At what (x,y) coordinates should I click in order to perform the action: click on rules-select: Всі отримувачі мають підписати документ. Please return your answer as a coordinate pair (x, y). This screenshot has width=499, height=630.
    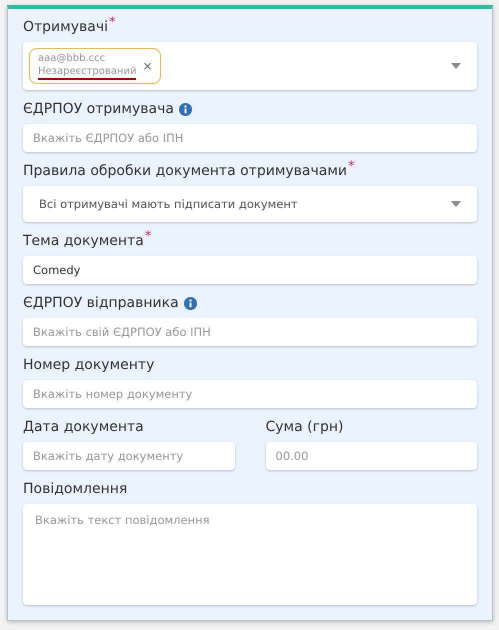
    Looking at the image, I should click on (250, 204).